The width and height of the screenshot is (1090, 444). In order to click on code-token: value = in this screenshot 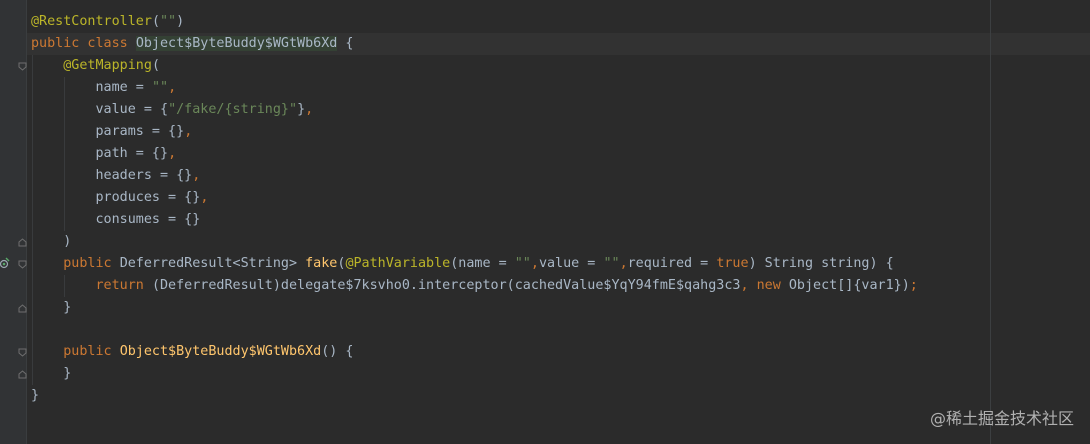, I will do `click(571, 263)`.